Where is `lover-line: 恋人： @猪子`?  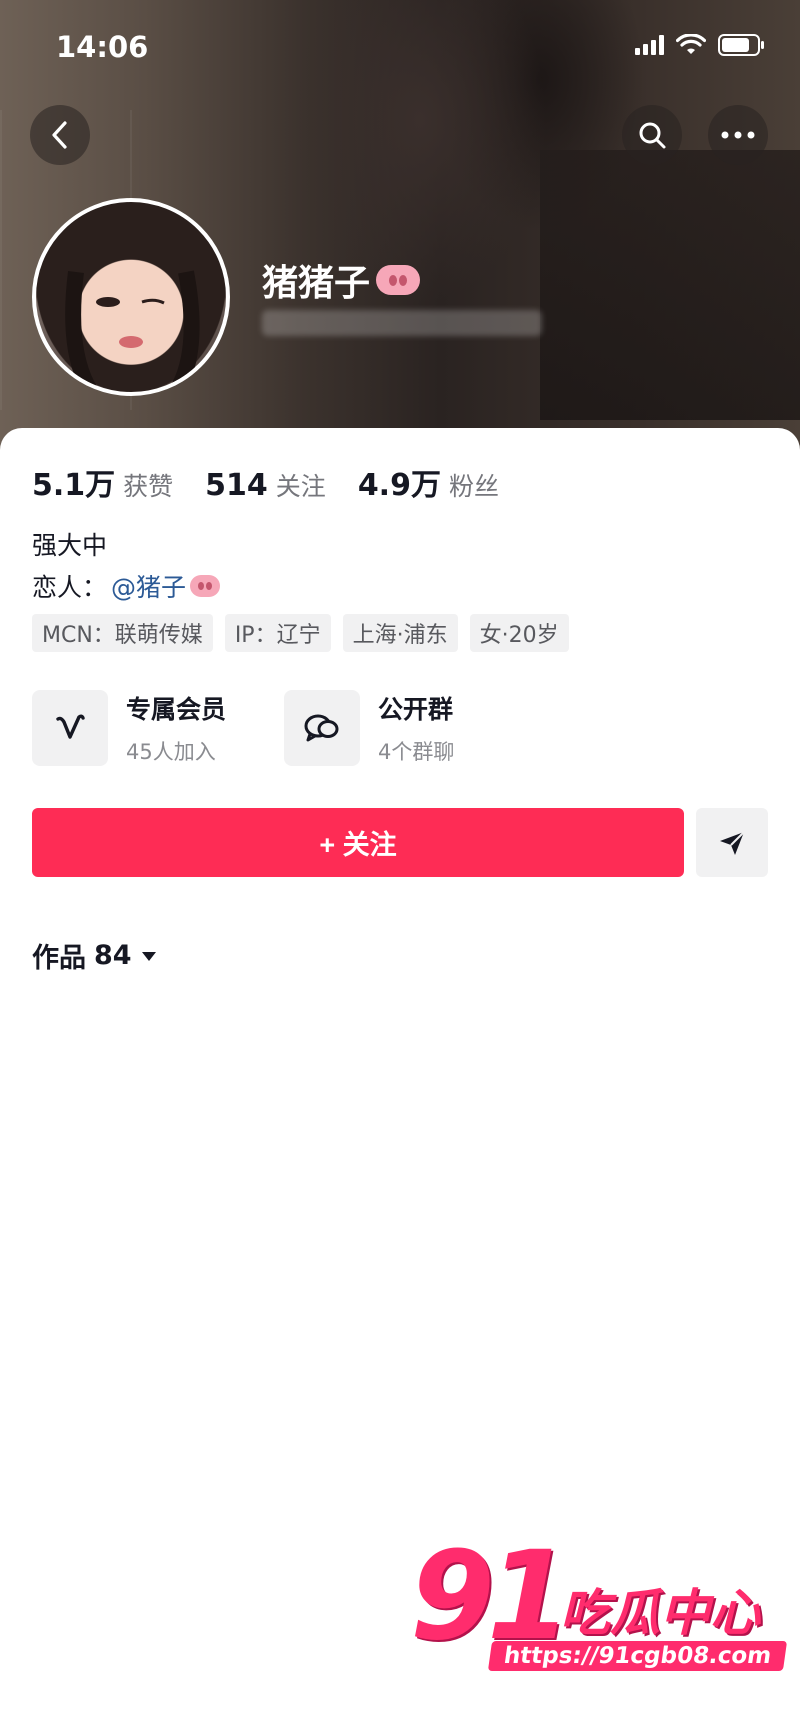 lover-line: 恋人： @猪子 is located at coordinates (126, 586).